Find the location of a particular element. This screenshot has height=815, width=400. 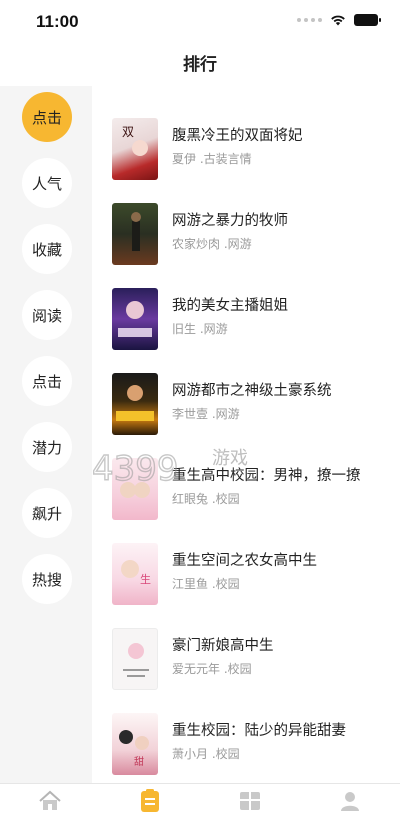

book-meta: 旧生 .网游 is located at coordinates (200, 329).